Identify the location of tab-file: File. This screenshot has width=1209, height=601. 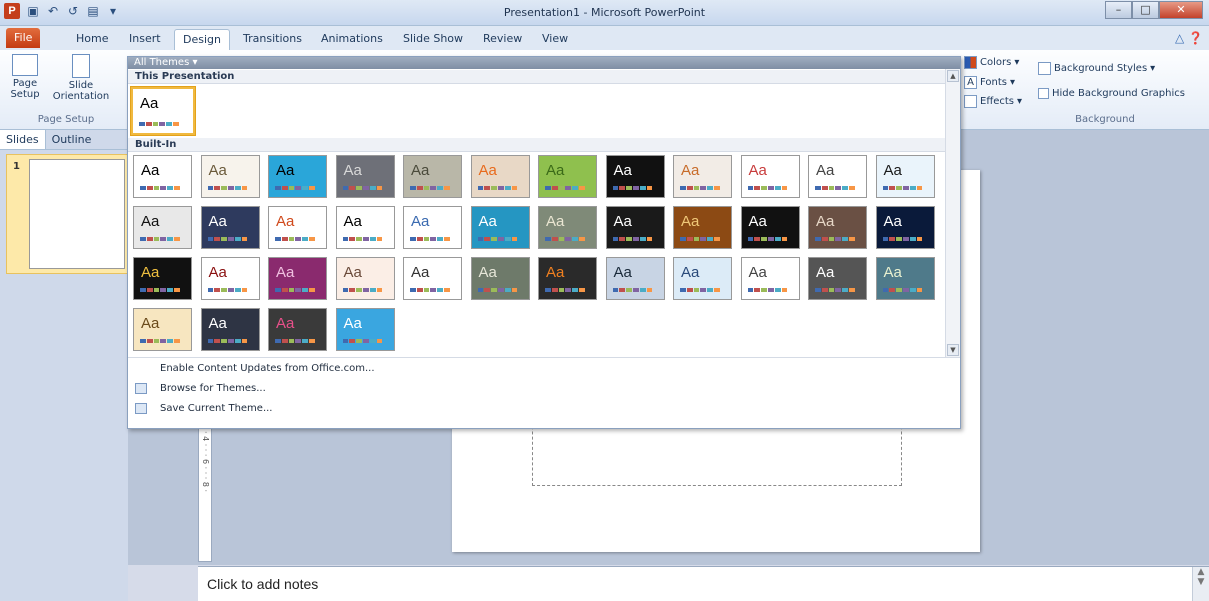
(23, 38).